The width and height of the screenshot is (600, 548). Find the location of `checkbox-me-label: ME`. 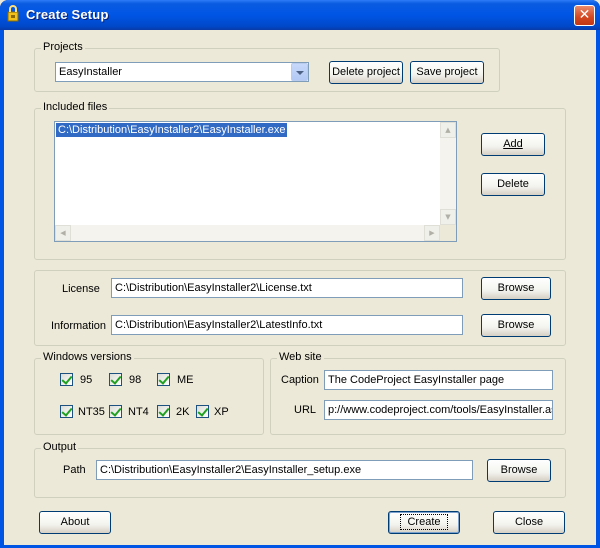

checkbox-me-label: ME is located at coordinates (185, 380).